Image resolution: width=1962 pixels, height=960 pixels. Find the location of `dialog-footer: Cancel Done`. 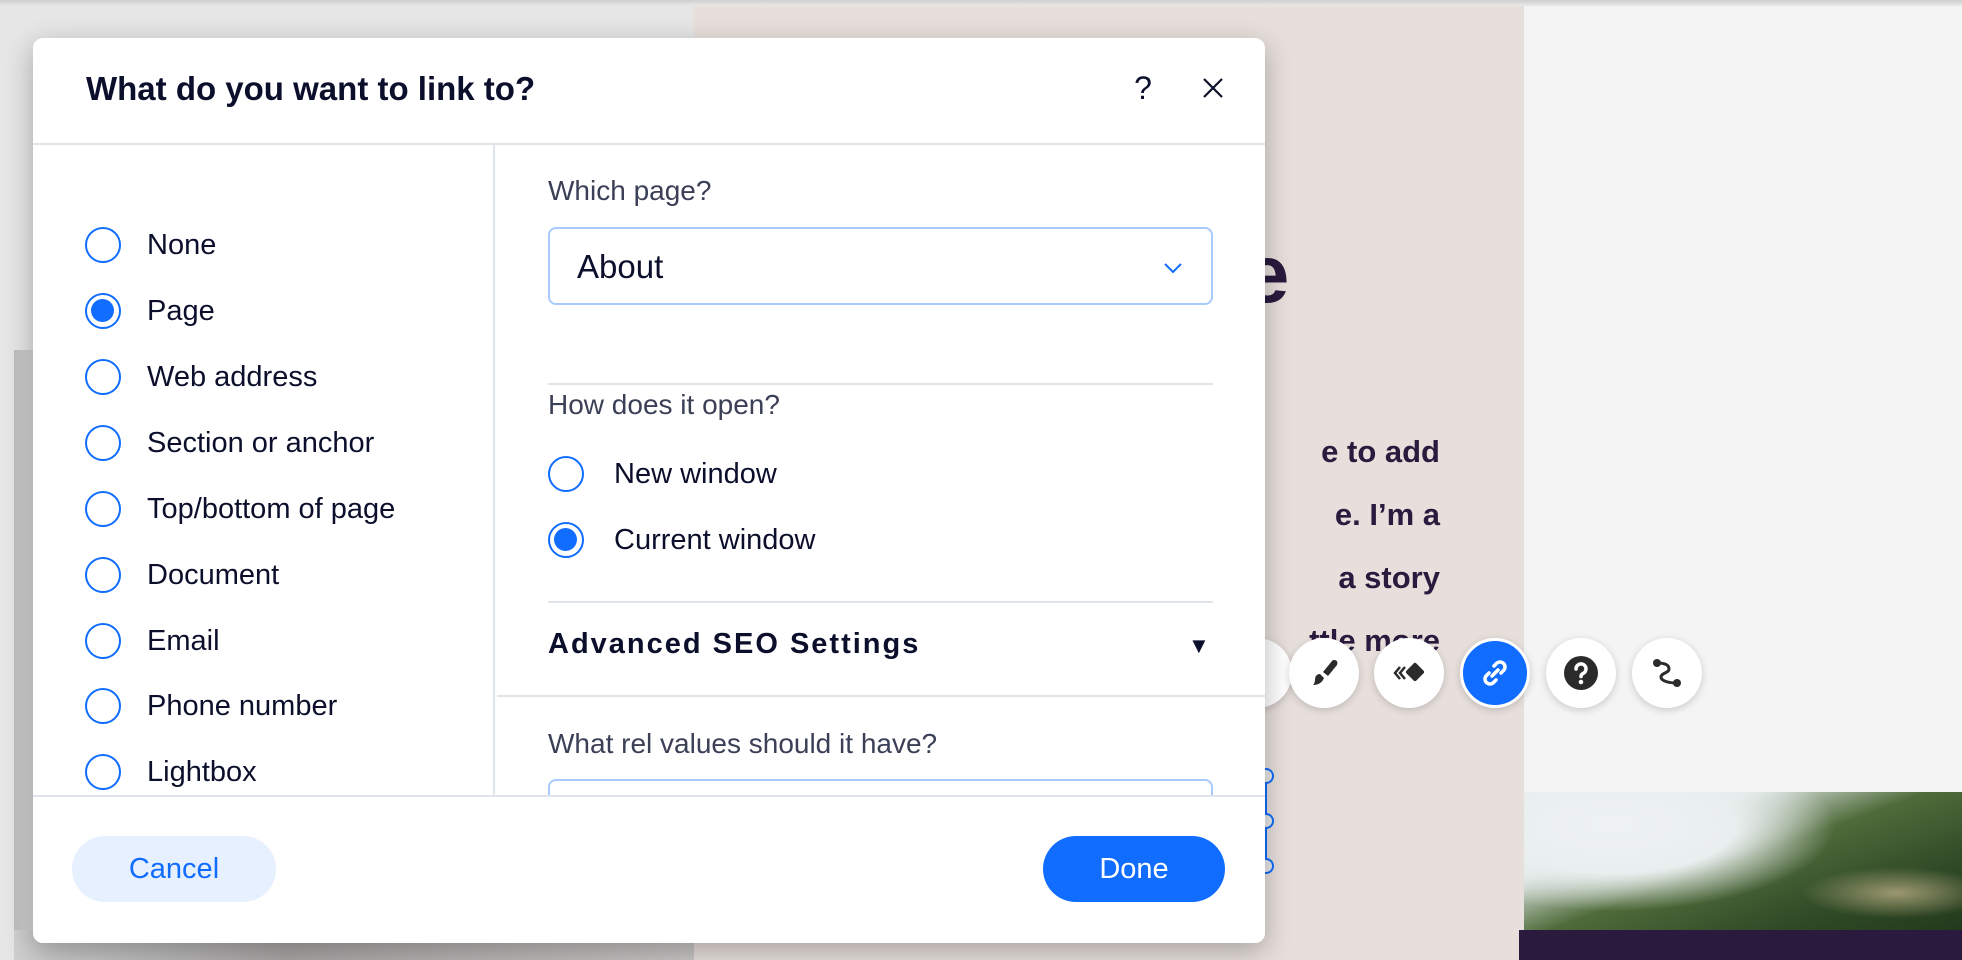

dialog-footer: Cancel Done is located at coordinates (649, 869).